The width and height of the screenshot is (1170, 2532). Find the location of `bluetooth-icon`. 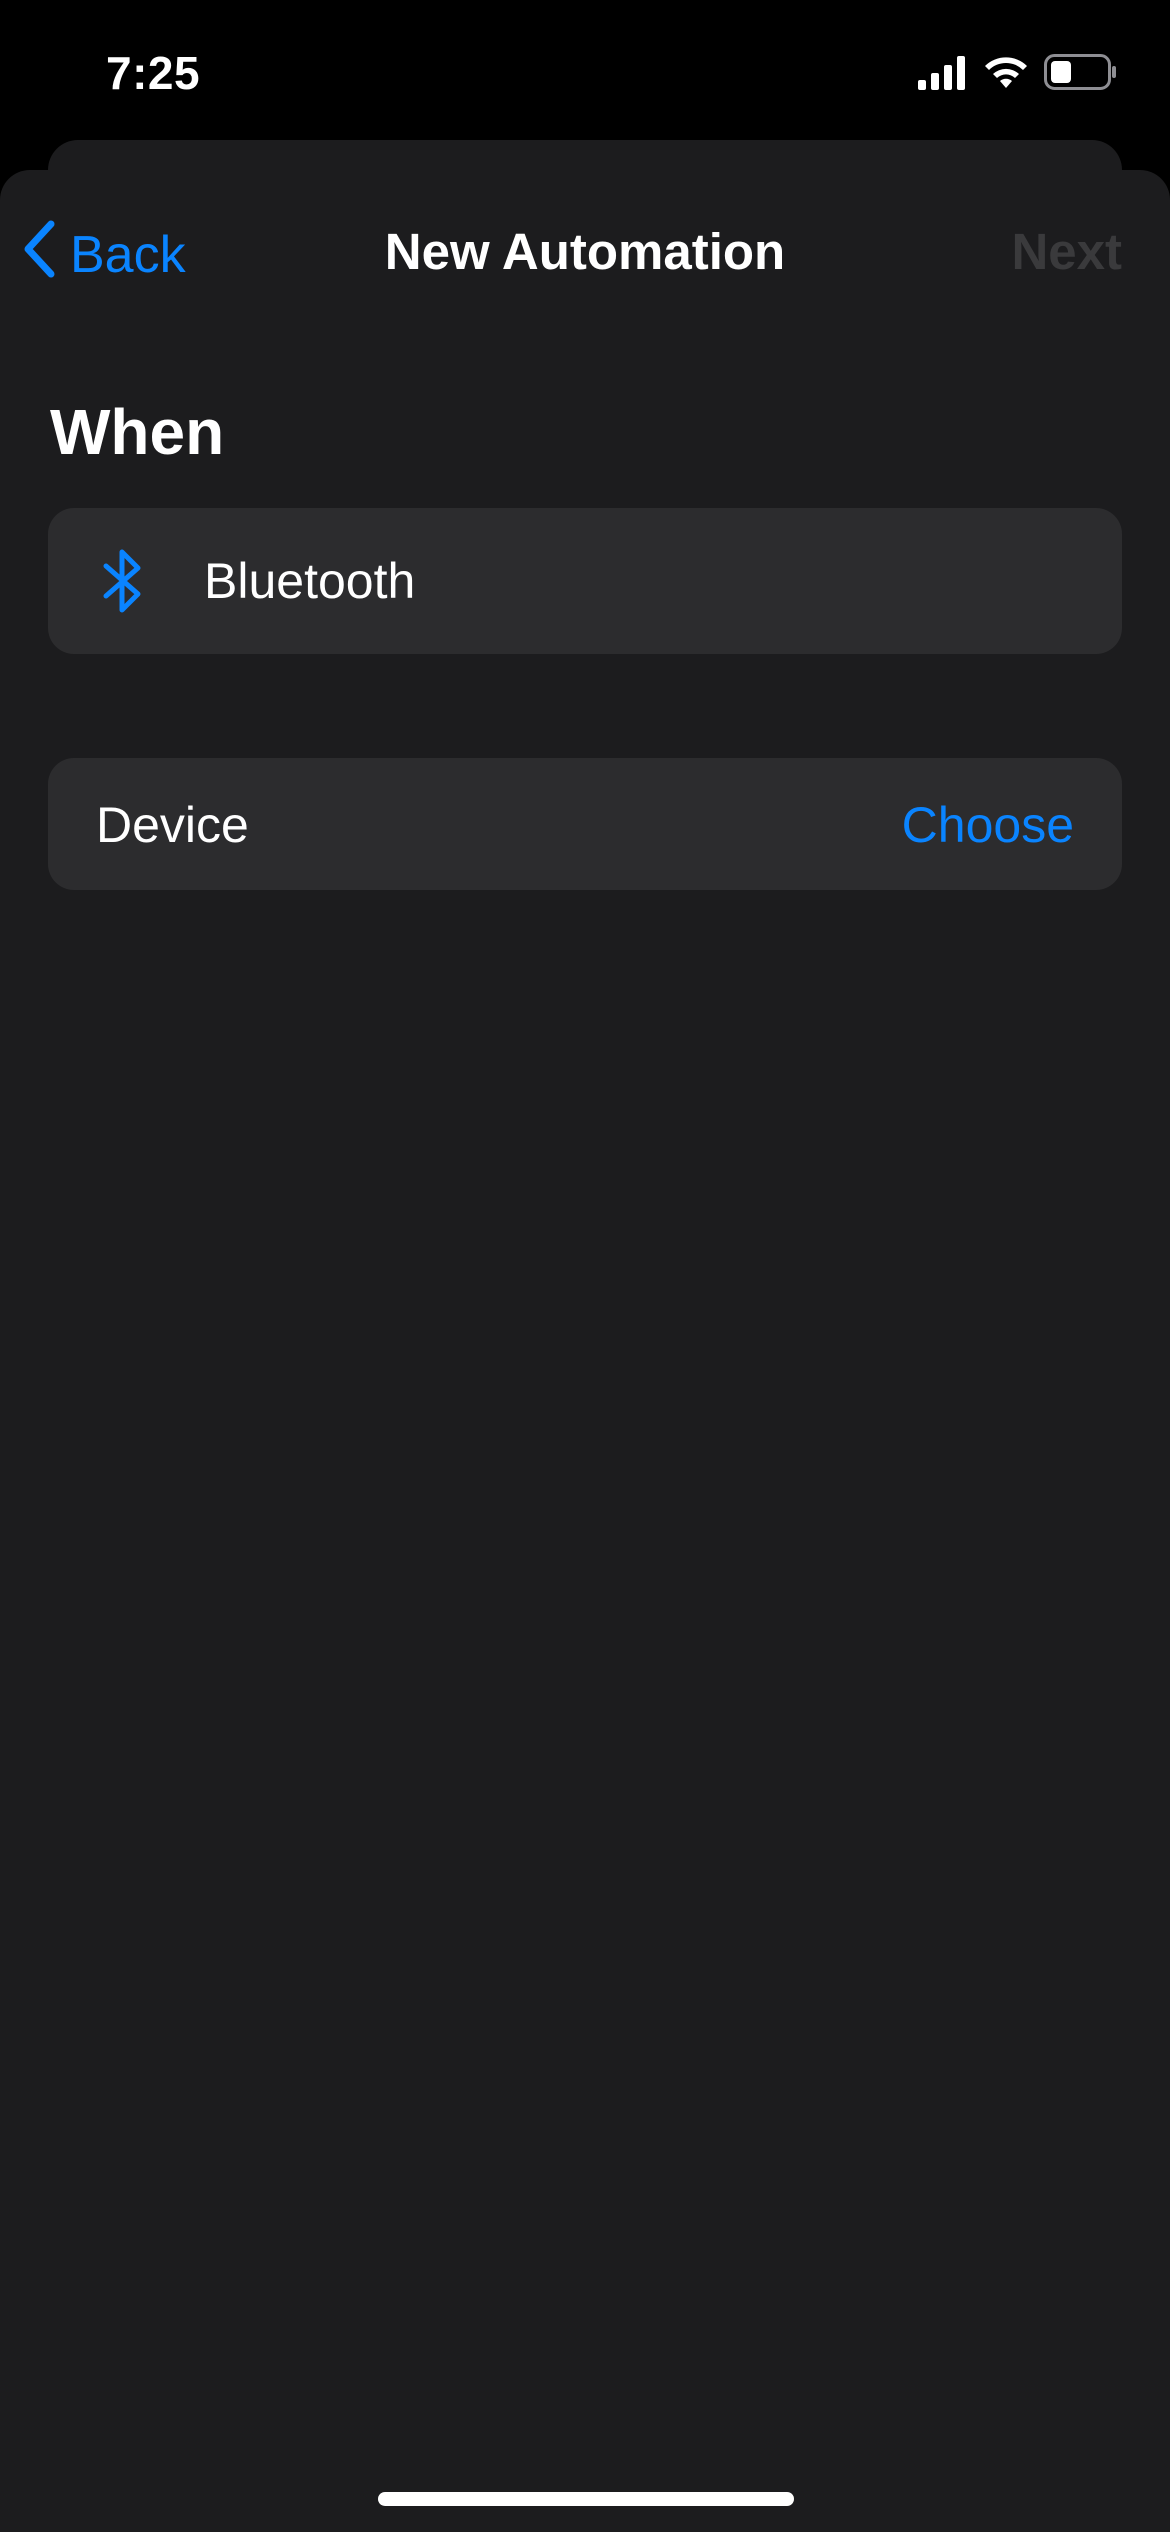

bluetooth-icon is located at coordinates (123, 581).